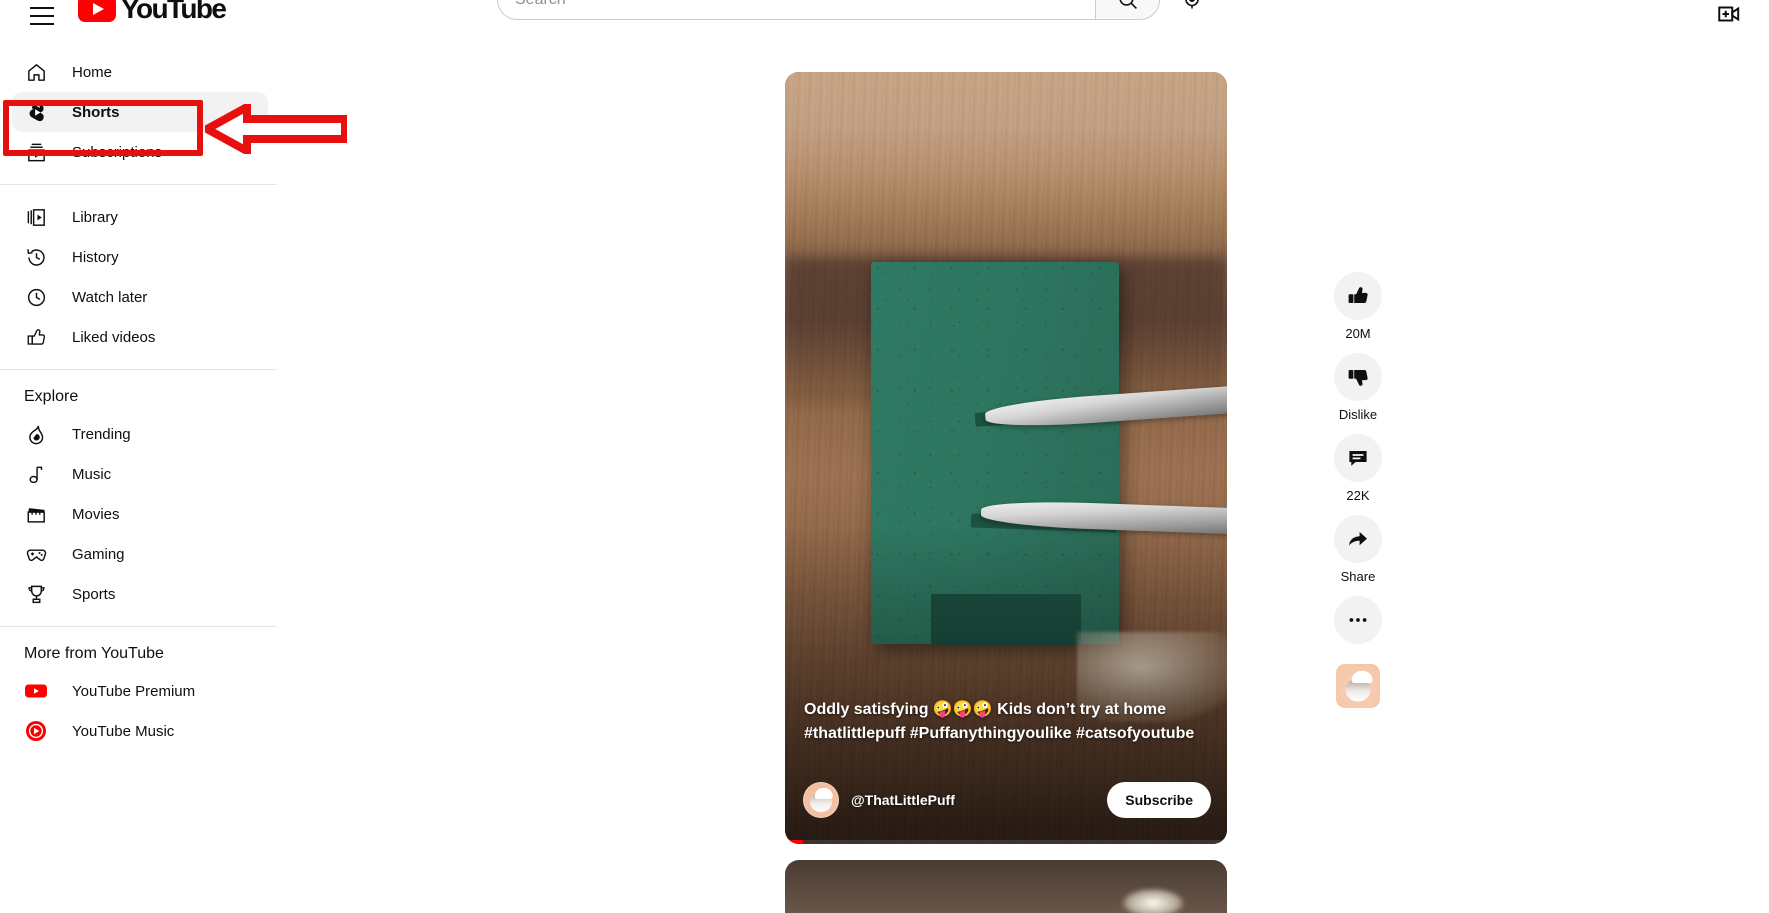  I want to click on search-icon, so click(1127, 4).